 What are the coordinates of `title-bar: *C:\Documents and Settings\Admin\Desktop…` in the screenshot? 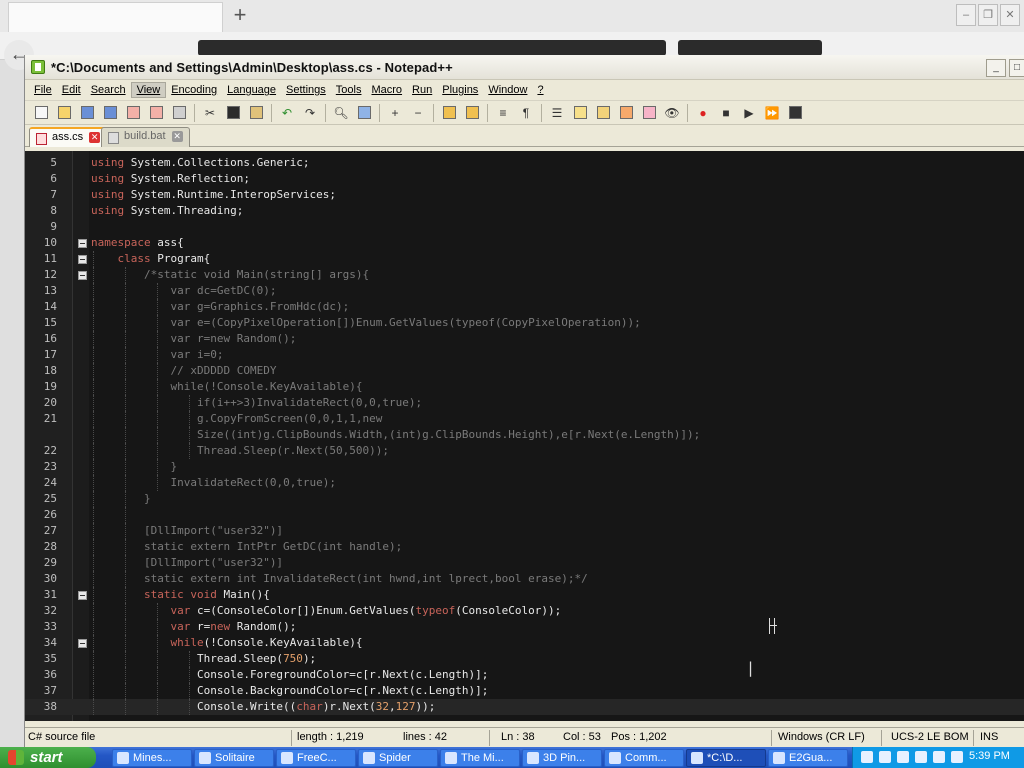 It's located at (524, 67).